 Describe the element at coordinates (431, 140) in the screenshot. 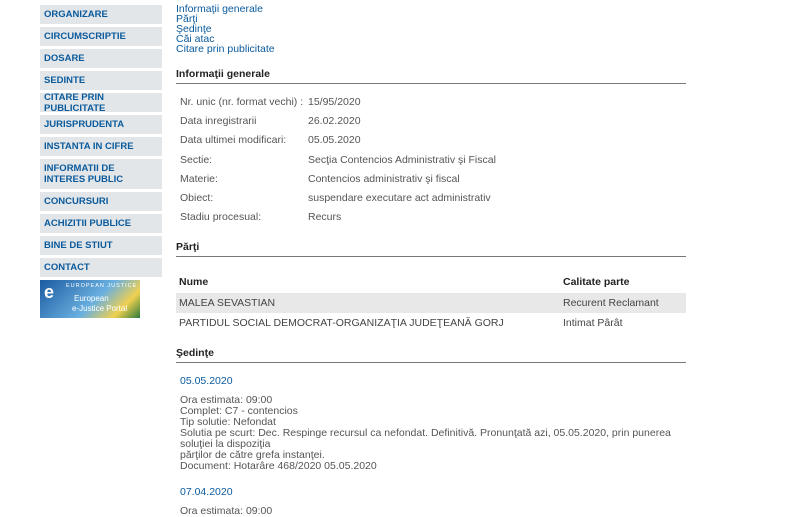

I see `info-row: Data ultimei modificari: 05.05.2020` at that location.